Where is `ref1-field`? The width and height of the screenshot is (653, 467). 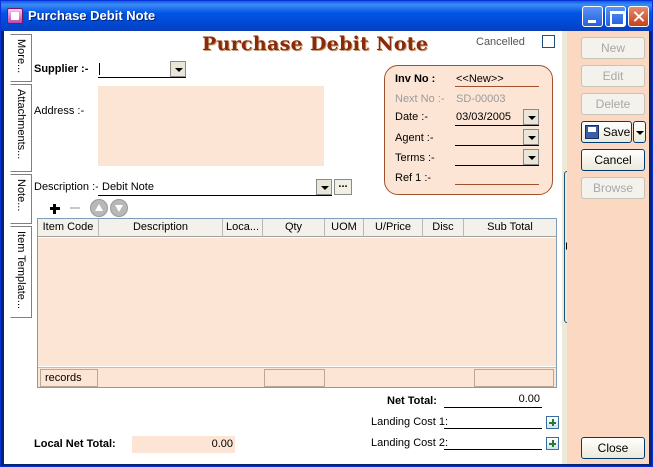
ref1-field is located at coordinates (497, 184).